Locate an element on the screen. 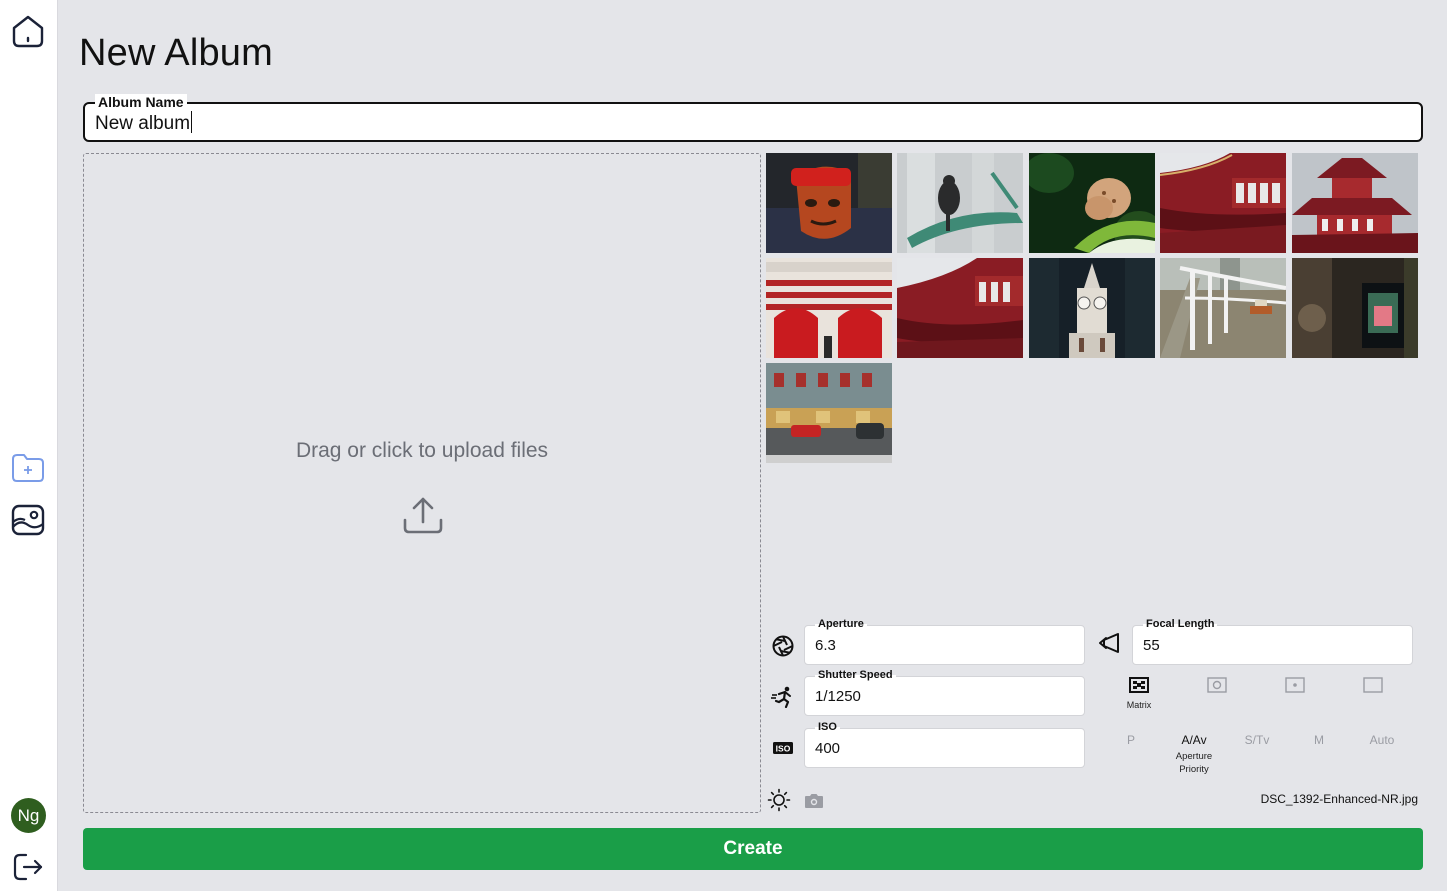  photo-bird is located at coordinates (960, 203).